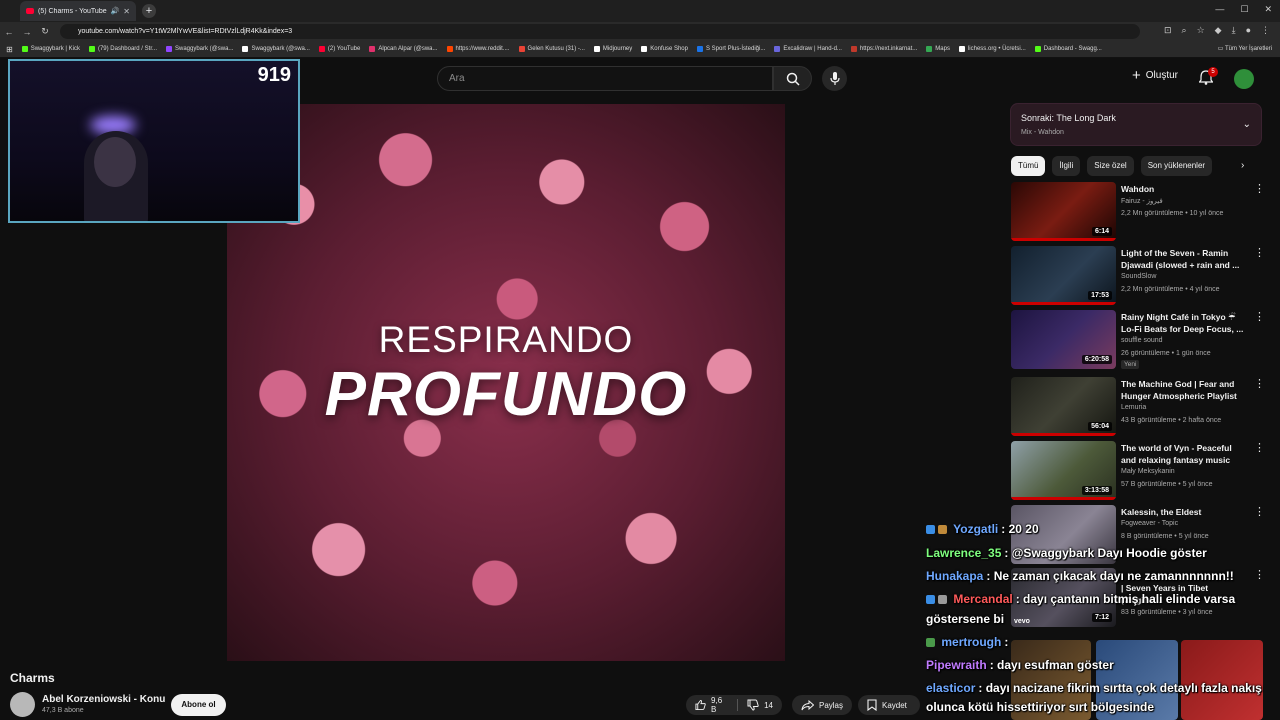 This screenshot has height=720, width=1280. What do you see at coordinates (1176, 166) in the screenshot?
I see `chip-recent: Son yüklenenler` at bounding box center [1176, 166].